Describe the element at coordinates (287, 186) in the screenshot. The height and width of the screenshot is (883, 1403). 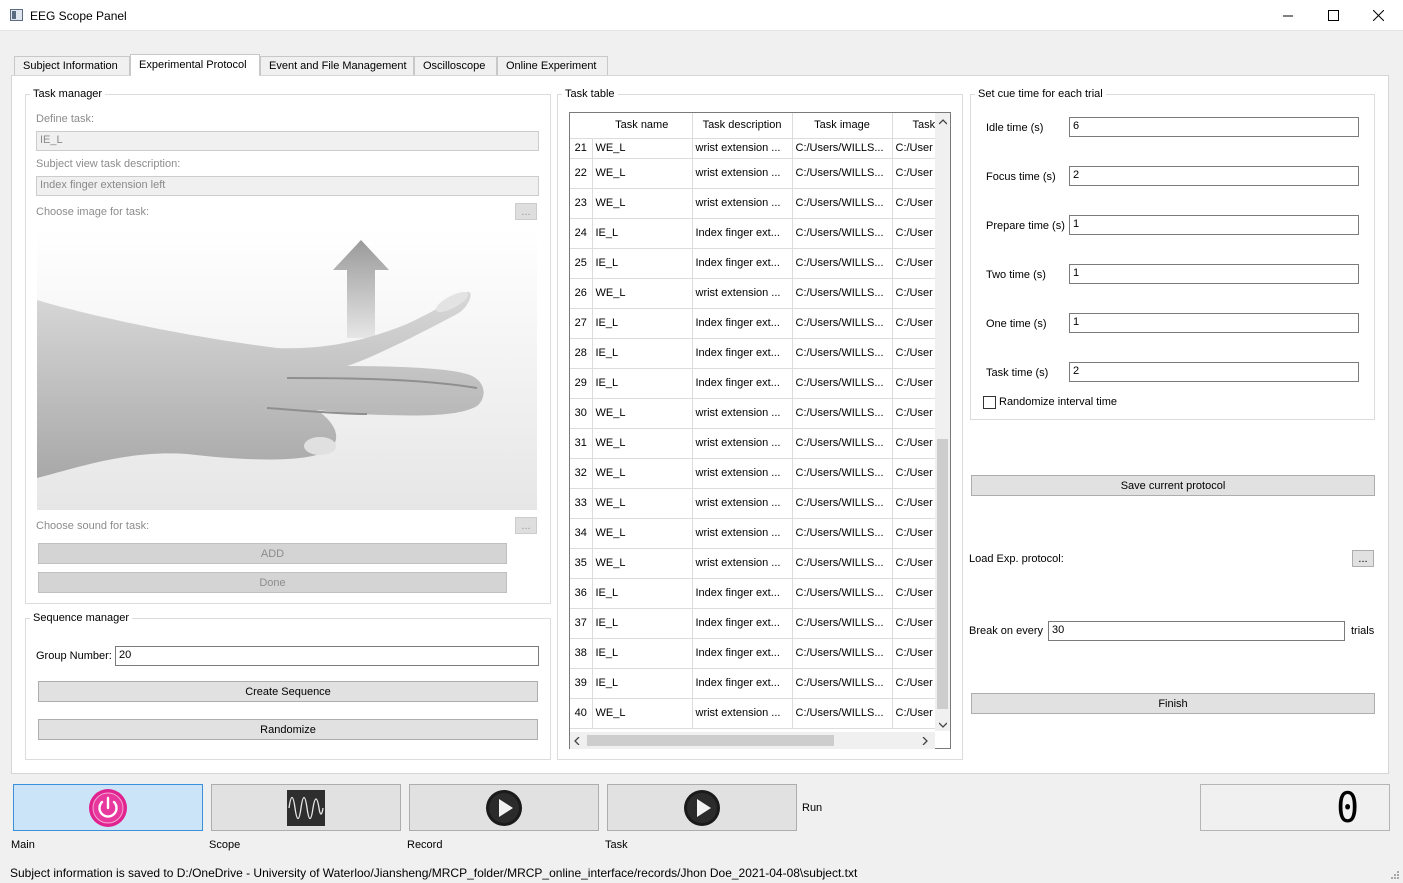
I see `task-description-input: Index finger extension left` at that location.